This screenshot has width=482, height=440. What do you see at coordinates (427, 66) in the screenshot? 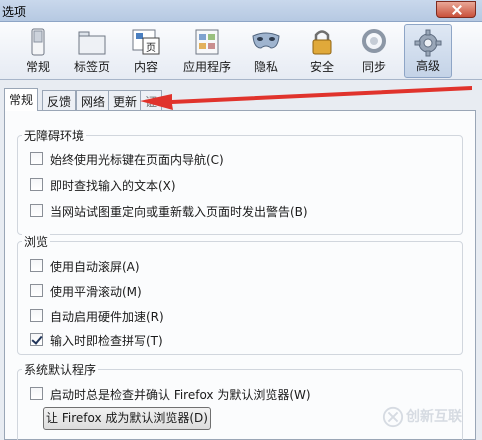
I see `pane-label: 高级` at bounding box center [427, 66].